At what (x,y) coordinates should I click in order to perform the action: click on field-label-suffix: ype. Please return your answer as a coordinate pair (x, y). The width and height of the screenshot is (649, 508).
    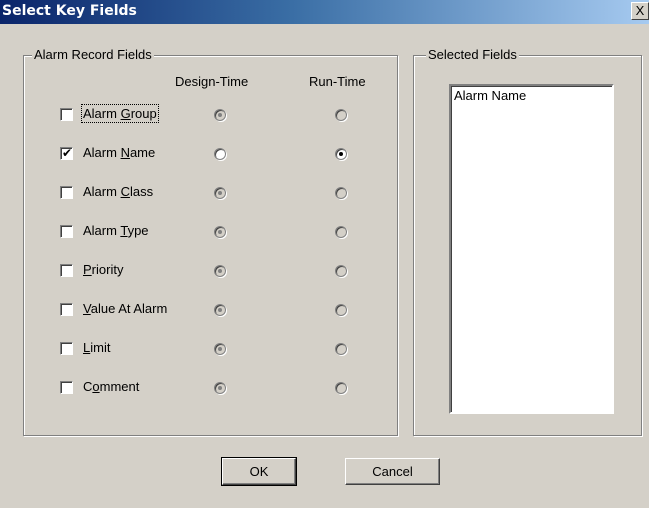
    Looking at the image, I should click on (138, 230).